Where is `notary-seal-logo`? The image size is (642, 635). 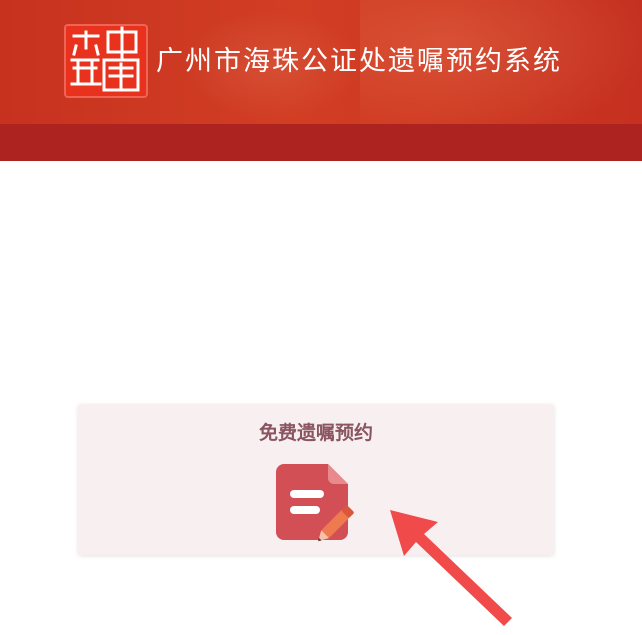
notary-seal-logo is located at coordinates (106, 61).